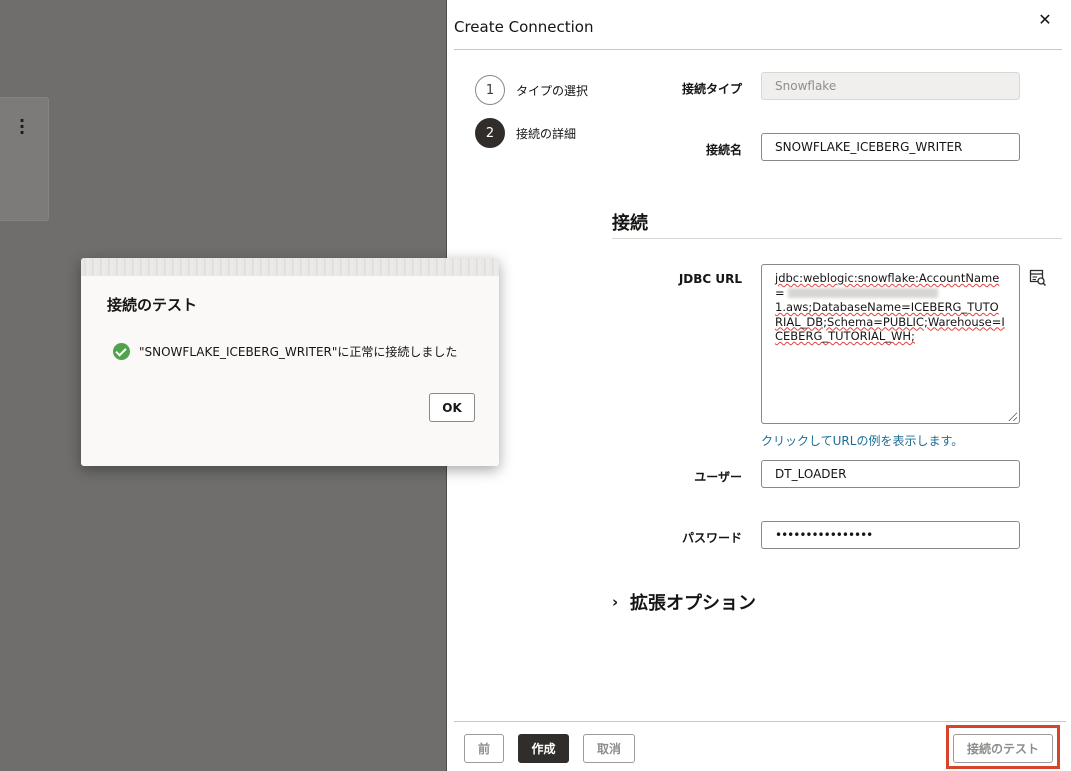 This screenshot has height=771, width=1071. I want to click on user-input: DT_LOADER, so click(890, 474).